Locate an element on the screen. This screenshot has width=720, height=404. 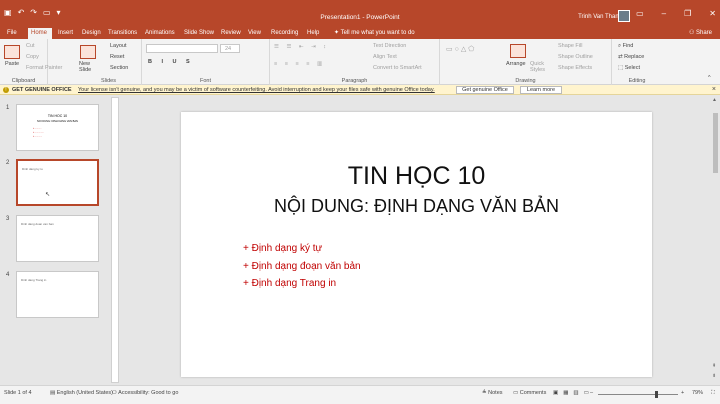
quick-styles-button: Quick Styles is located at coordinates (540, 67).